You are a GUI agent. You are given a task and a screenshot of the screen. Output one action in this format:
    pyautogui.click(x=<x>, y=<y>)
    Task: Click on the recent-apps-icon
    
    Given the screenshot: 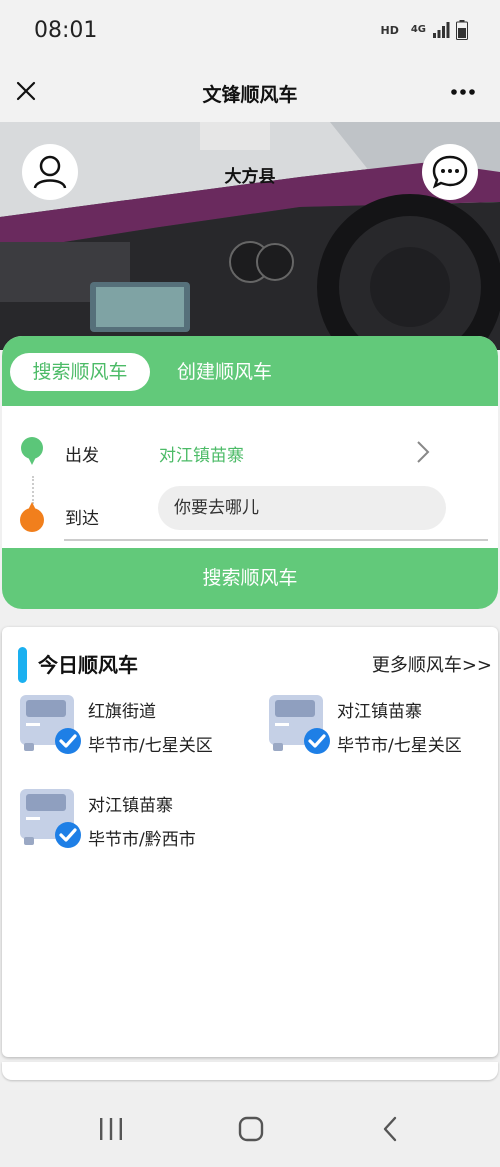 What is the action you would take?
    pyautogui.click(x=111, y=1129)
    